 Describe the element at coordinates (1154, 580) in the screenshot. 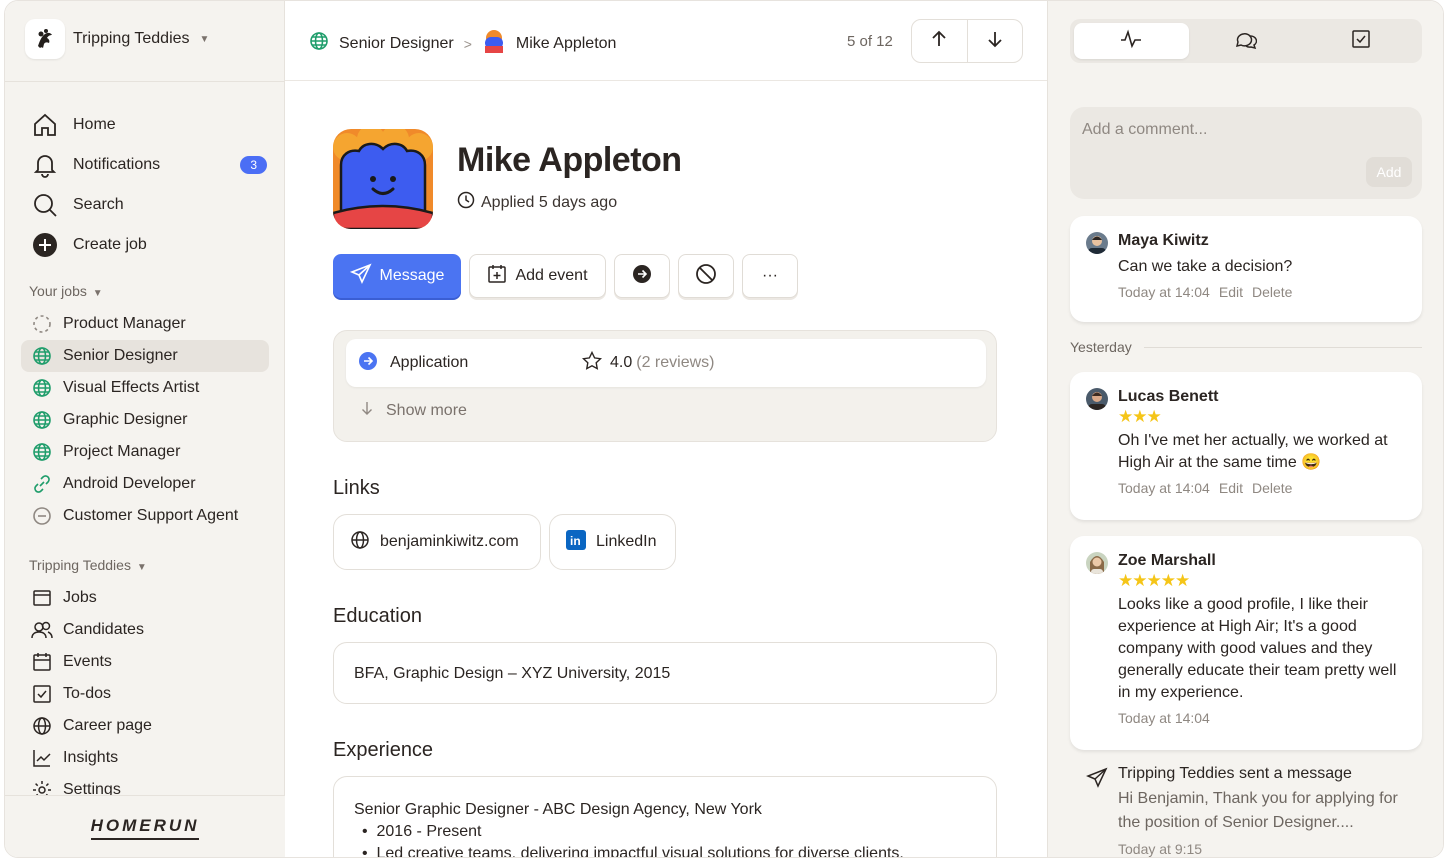

I see `star-rating: ★★★★★` at that location.